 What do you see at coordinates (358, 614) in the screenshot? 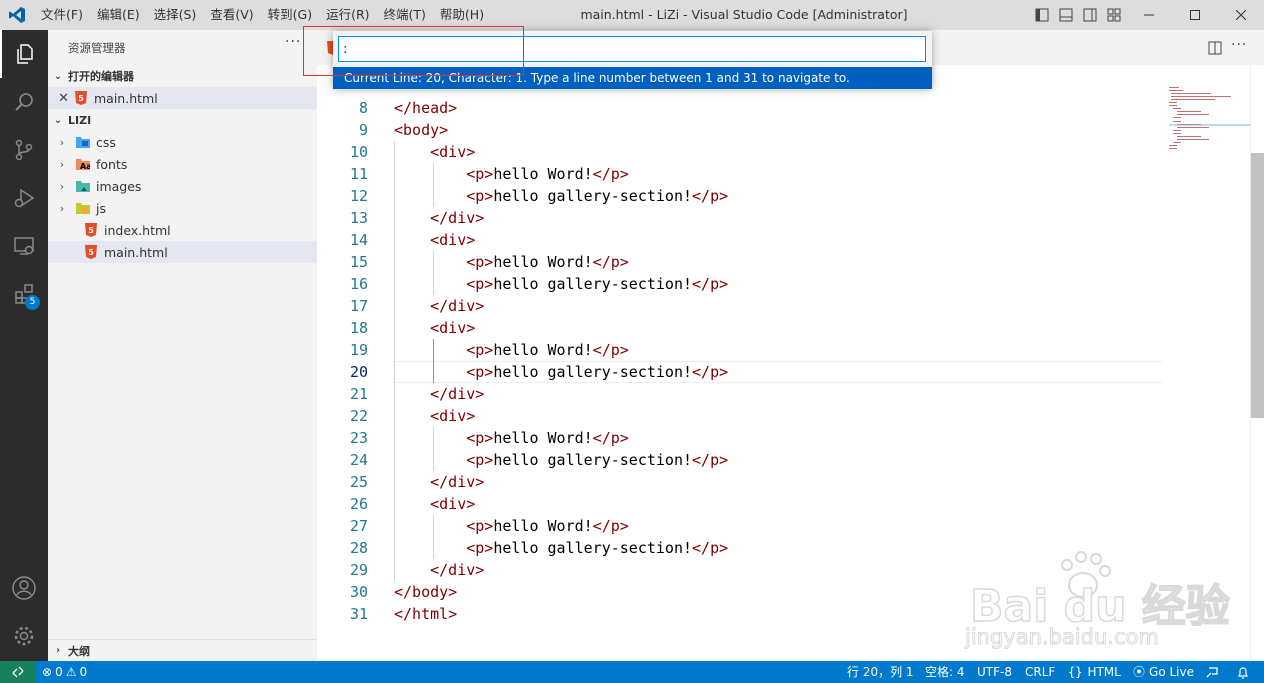
I see `line-number: 31` at bounding box center [358, 614].